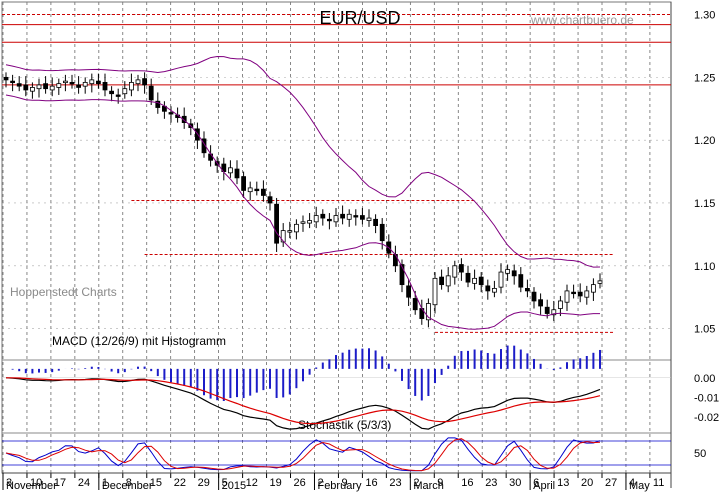 This screenshot has height=497, width=723. I want to click on source-label: Hoppenstedt Charts, so click(63, 292).